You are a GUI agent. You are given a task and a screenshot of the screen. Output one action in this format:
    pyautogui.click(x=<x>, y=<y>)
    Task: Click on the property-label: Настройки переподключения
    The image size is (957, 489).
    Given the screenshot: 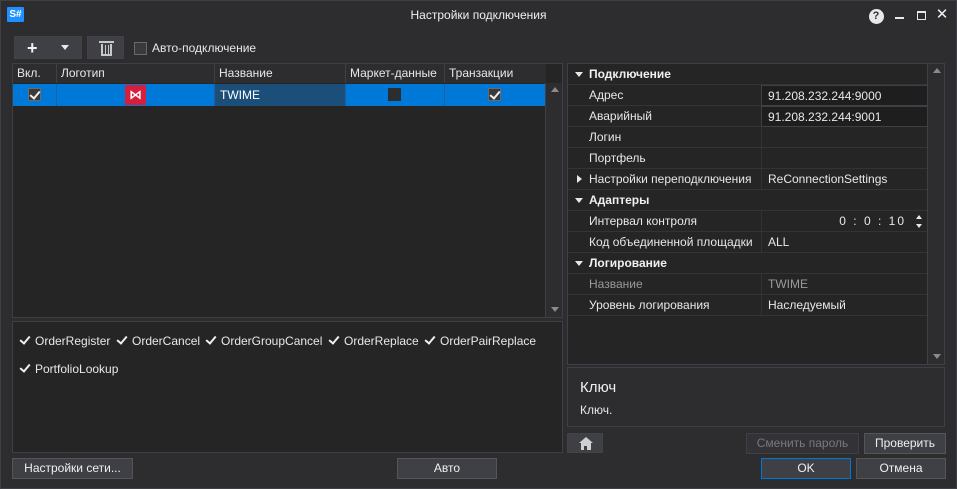 What is the action you would take?
    pyautogui.click(x=670, y=179)
    